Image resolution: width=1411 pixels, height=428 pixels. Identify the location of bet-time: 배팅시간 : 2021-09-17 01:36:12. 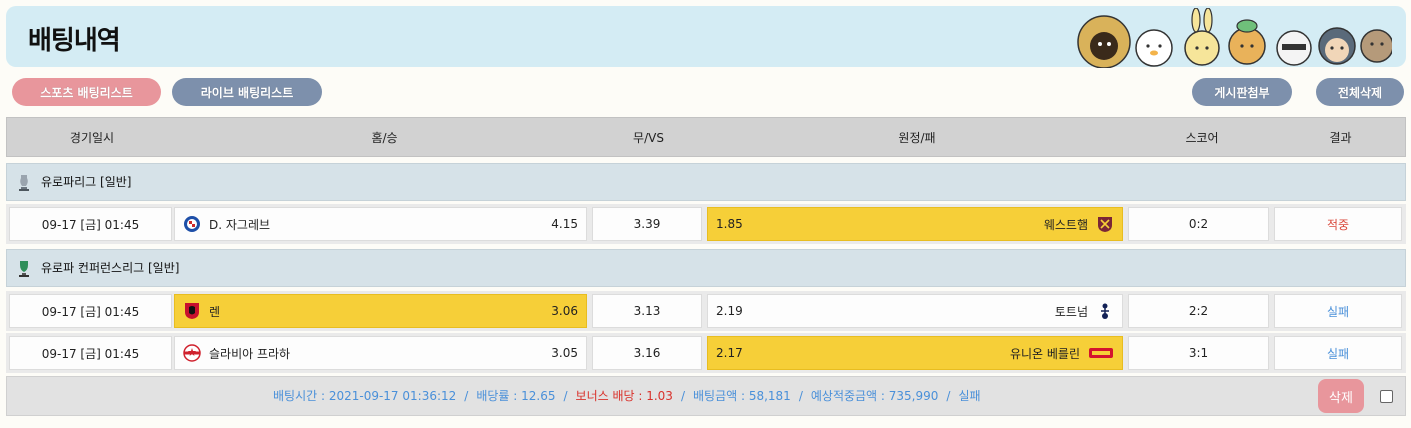
(365, 396).